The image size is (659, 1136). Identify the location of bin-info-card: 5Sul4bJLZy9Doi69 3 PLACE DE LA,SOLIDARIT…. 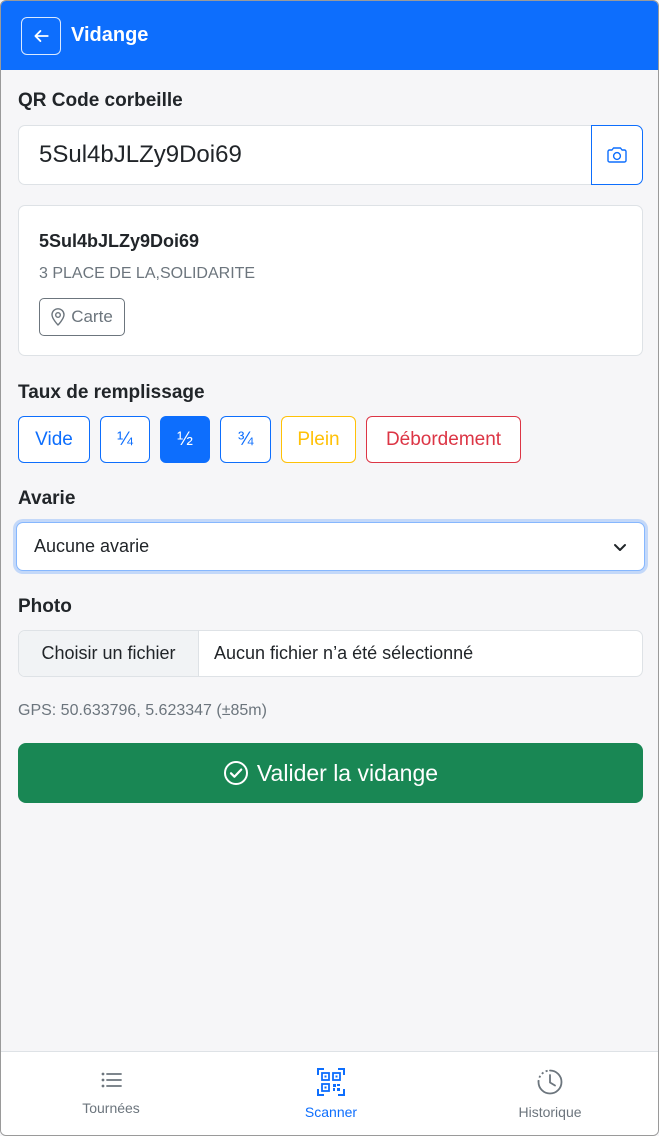
(330, 280).